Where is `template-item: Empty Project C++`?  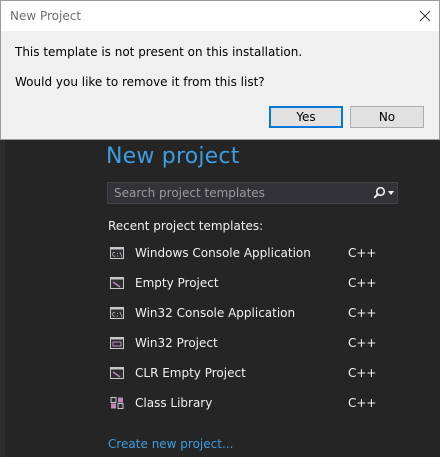
template-item: Empty Project C++ is located at coordinates (256, 284).